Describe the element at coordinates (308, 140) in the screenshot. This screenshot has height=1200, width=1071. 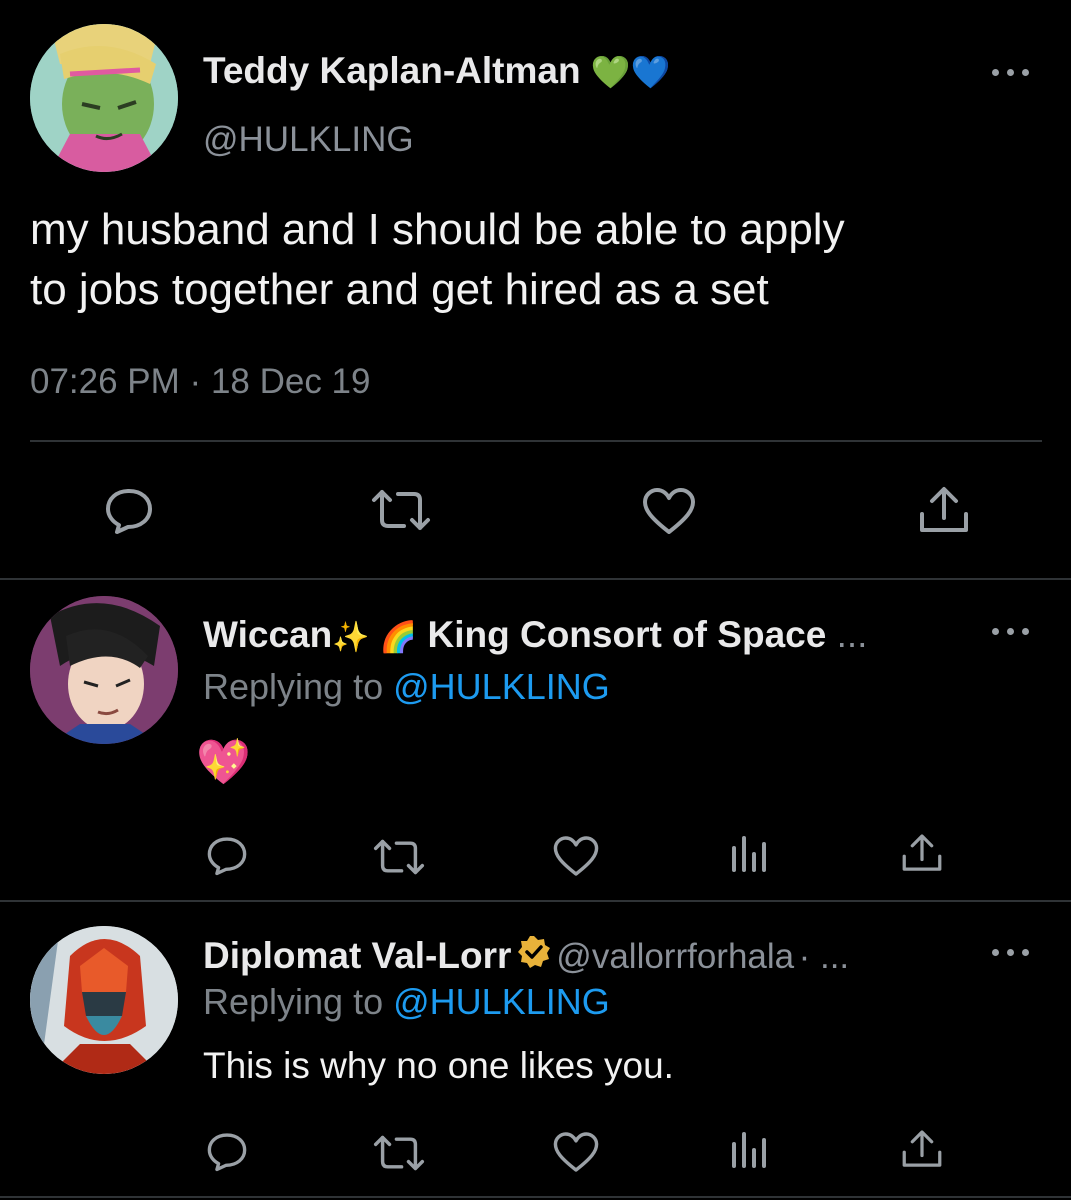
I see `author-handle: @HULKLING` at that location.